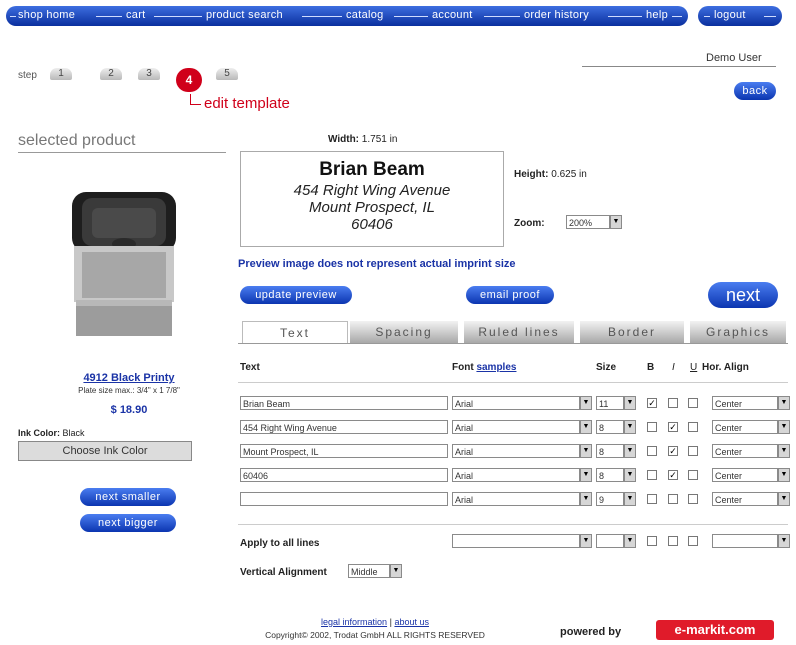 The width and height of the screenshot is (796, 645). What do you see at coordinates (136, 15) in the screenshot?
I see `nav-cart: cart` at bounding box center [136, 15].